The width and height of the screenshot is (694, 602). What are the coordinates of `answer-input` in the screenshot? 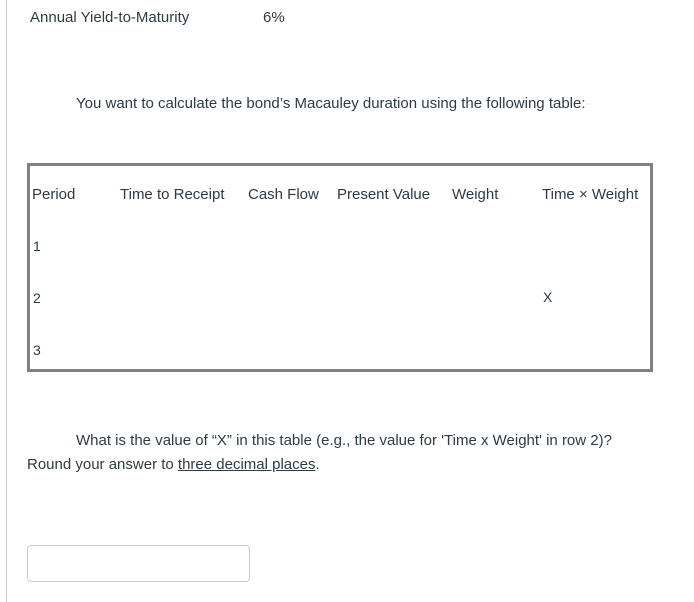 It's located at (138, 563).